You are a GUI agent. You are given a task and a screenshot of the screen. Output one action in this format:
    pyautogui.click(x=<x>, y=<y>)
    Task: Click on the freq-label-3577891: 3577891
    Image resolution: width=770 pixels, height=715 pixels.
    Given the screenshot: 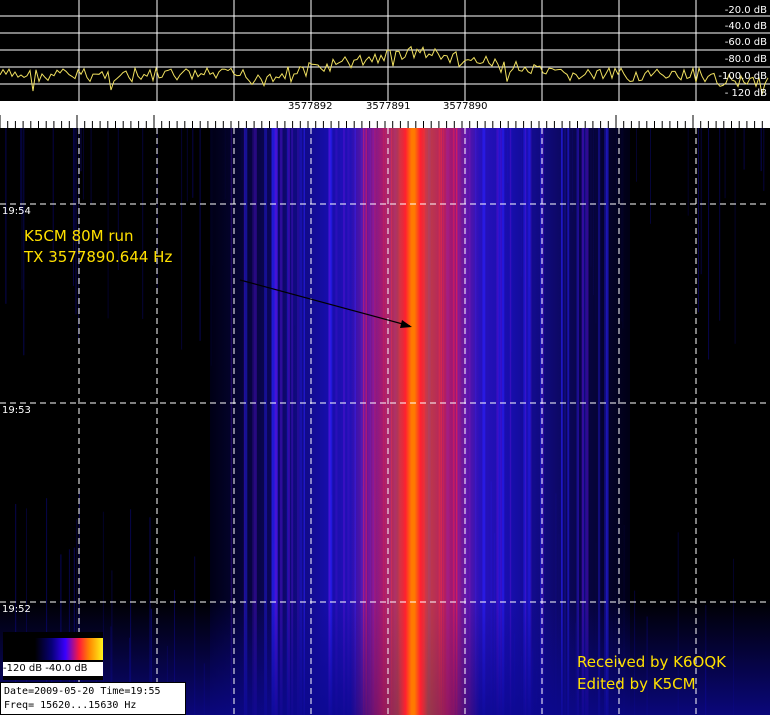 What is the action you would take?
    pyautogui.click(x=388, y=106)
    